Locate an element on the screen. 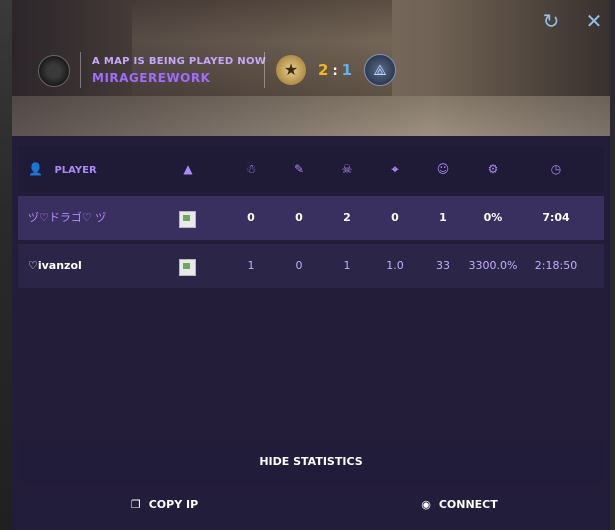 The image size is (615, 530). stat-cell: 2 is located at coordinates (347, 217).